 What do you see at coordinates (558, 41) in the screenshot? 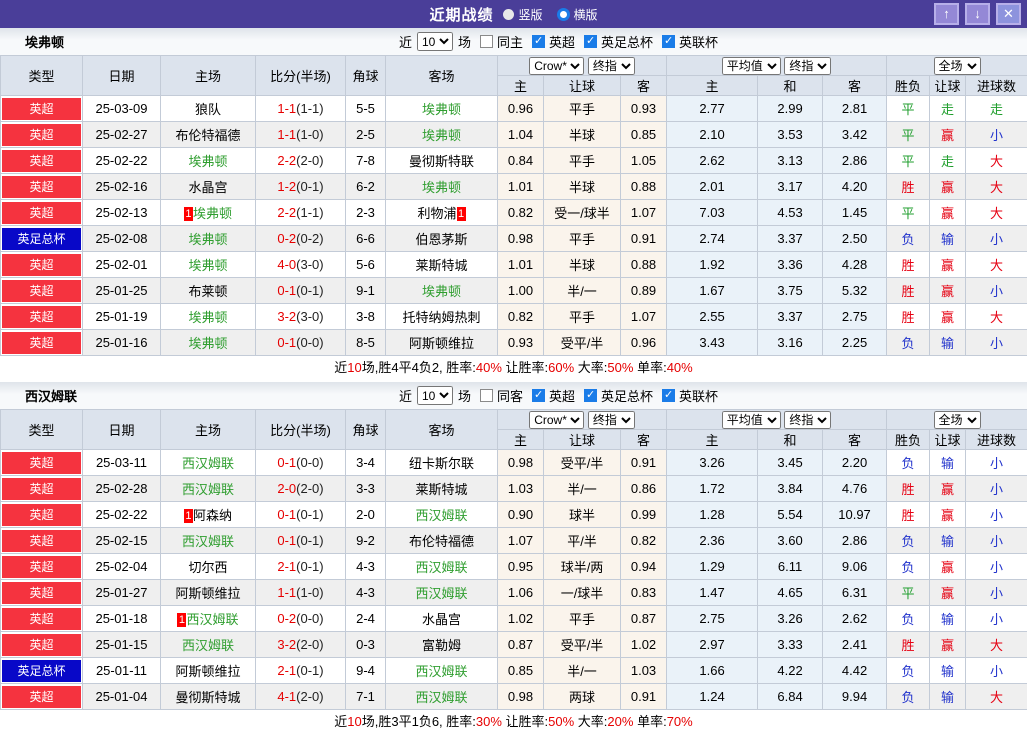
I see `filter-bar: 近 10 场 同主 英超 英足总杯 英联杯` at bounding box center [558, 41].